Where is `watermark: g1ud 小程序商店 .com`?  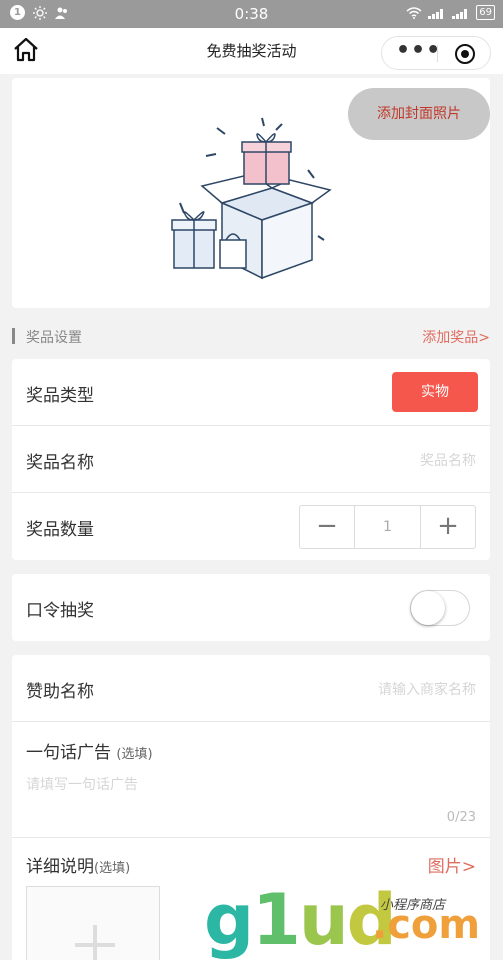
watermark: g1ud 小程序商店 .com is located at coordinates (350, 920).